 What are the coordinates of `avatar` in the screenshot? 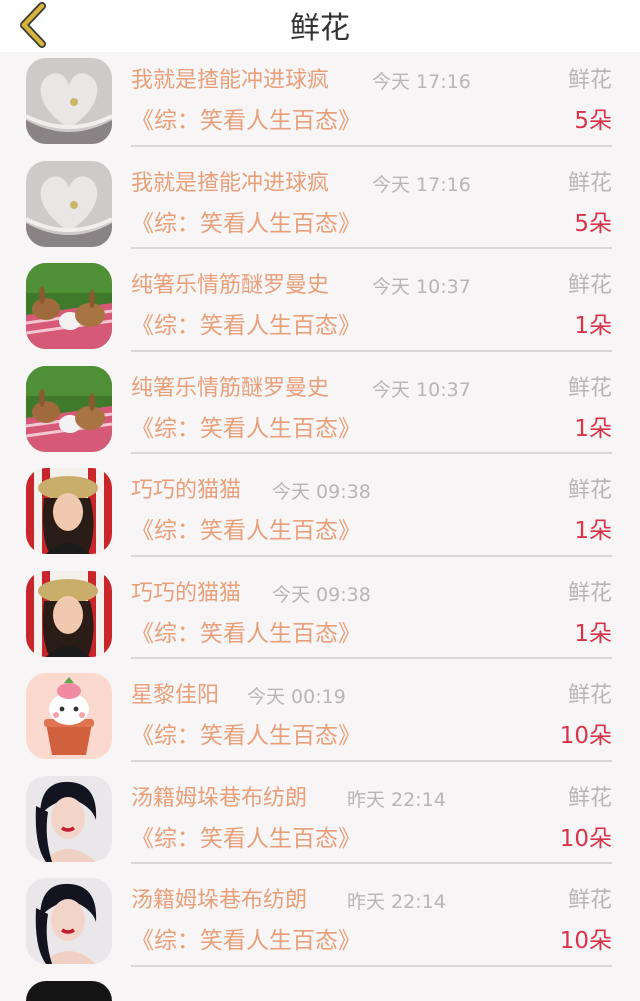 It's located at (69, 990).